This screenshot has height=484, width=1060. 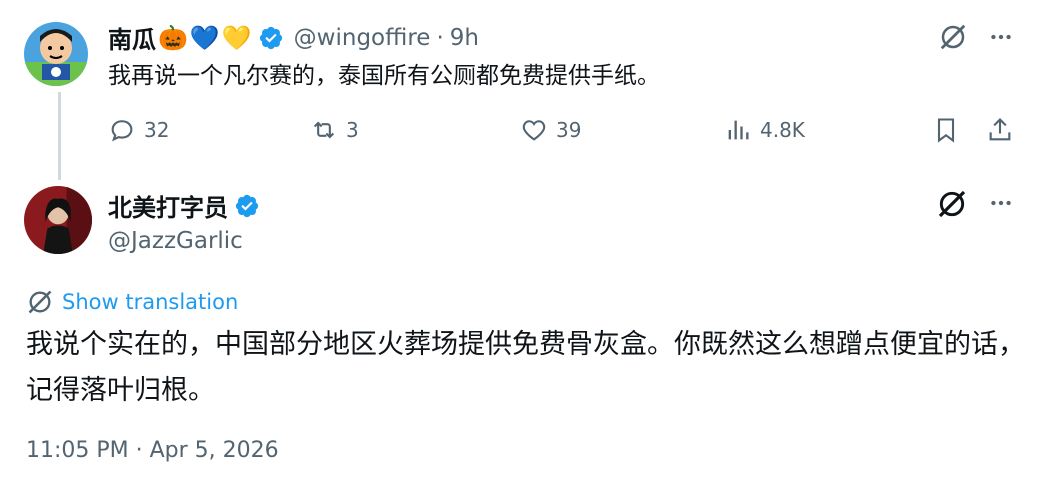 What do you see at coordinates (138, 130) in the screenshot?
I see `reply-button: 32` at bounding box center [138, 130].